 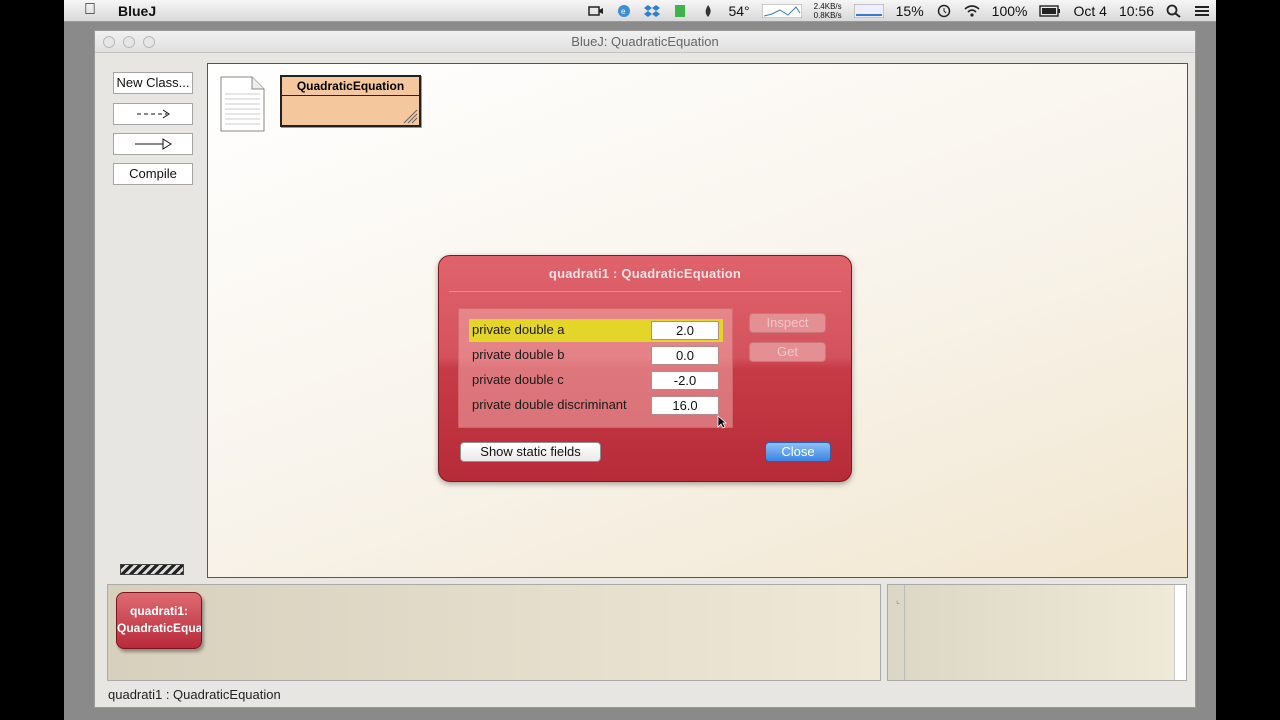 I want to click on notification-list-icon, so click(x=1202, y=11).